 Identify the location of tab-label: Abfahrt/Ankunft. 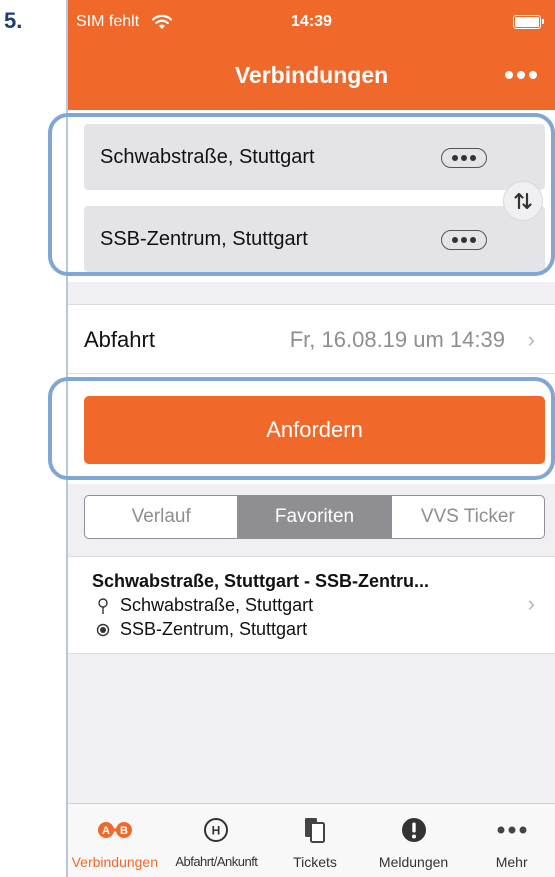
(216, 861).